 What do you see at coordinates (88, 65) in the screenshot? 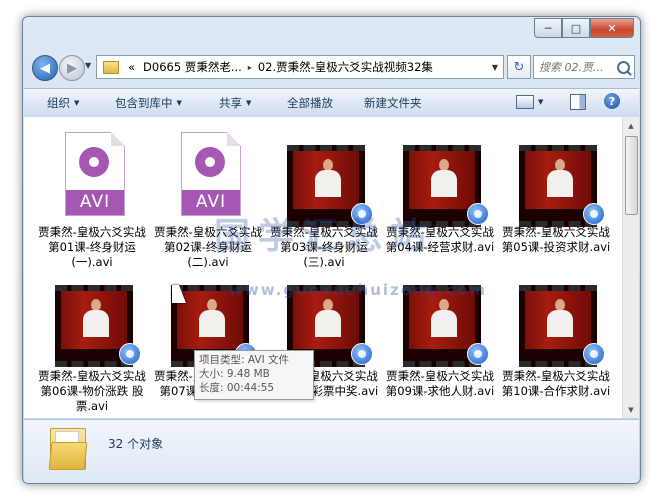
I see `recent-pages-dropdown: ▼` at bounding box center [88, 65].